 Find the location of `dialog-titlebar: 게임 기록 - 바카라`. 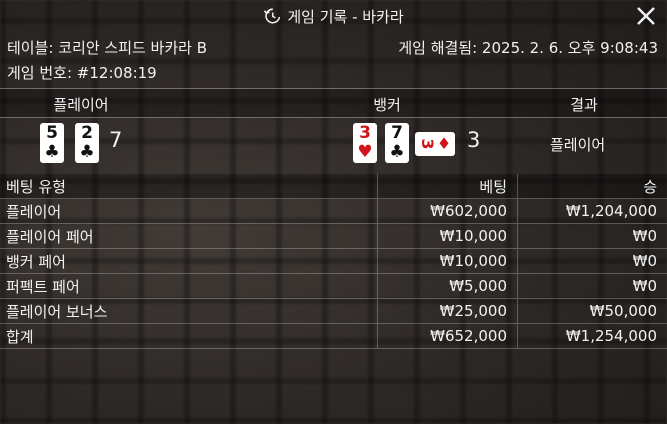

dialog-titlebar: 게임 기록 - 바카라 is located at coordinates (333, 16).